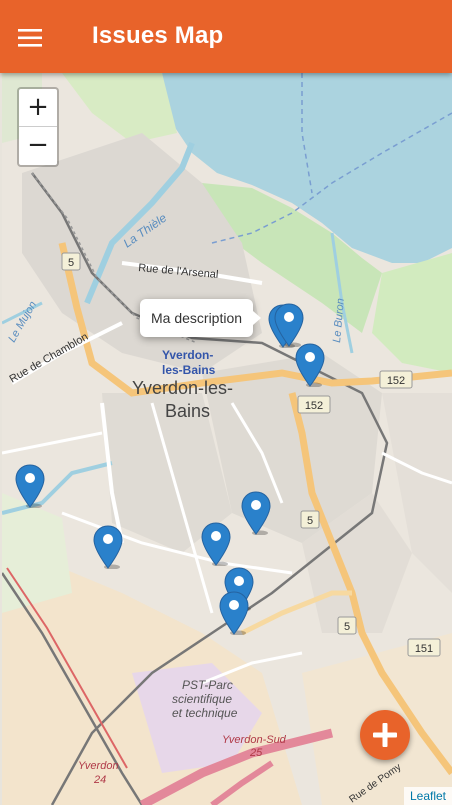 Image resolution: width=452 pixels, height=805 pixels. I want to click on park-label-line-1: PST-Parc, so click(207, 685).